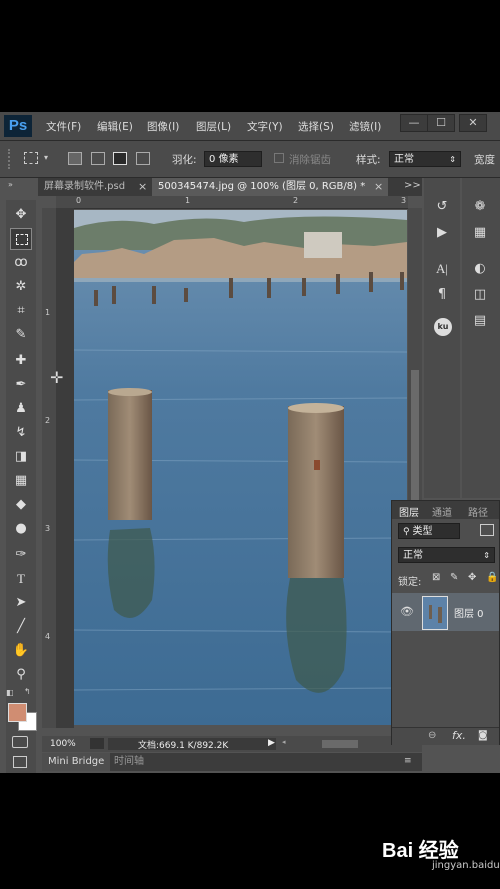 This screenshot has height=889, width=500. Describe the element at coordinates (21, 287) in the screenshot. I see `magic-wand-tool-icon: ✲` at that location.